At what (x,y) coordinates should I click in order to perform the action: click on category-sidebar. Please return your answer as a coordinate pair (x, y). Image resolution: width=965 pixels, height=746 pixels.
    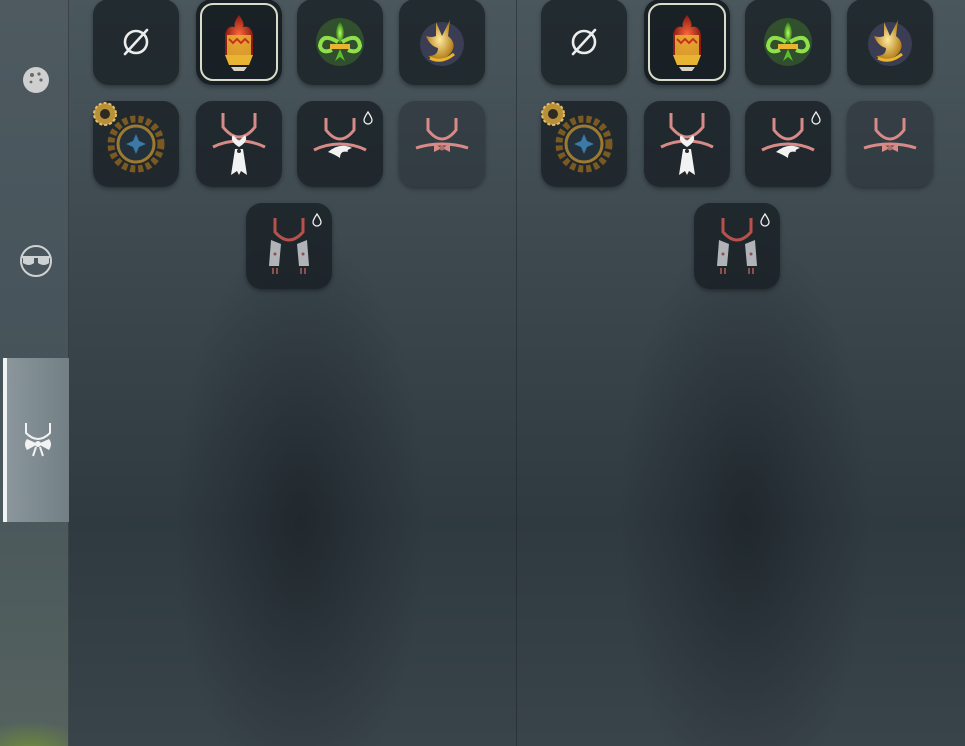
    Looking at the image, I should click on (34, 373).